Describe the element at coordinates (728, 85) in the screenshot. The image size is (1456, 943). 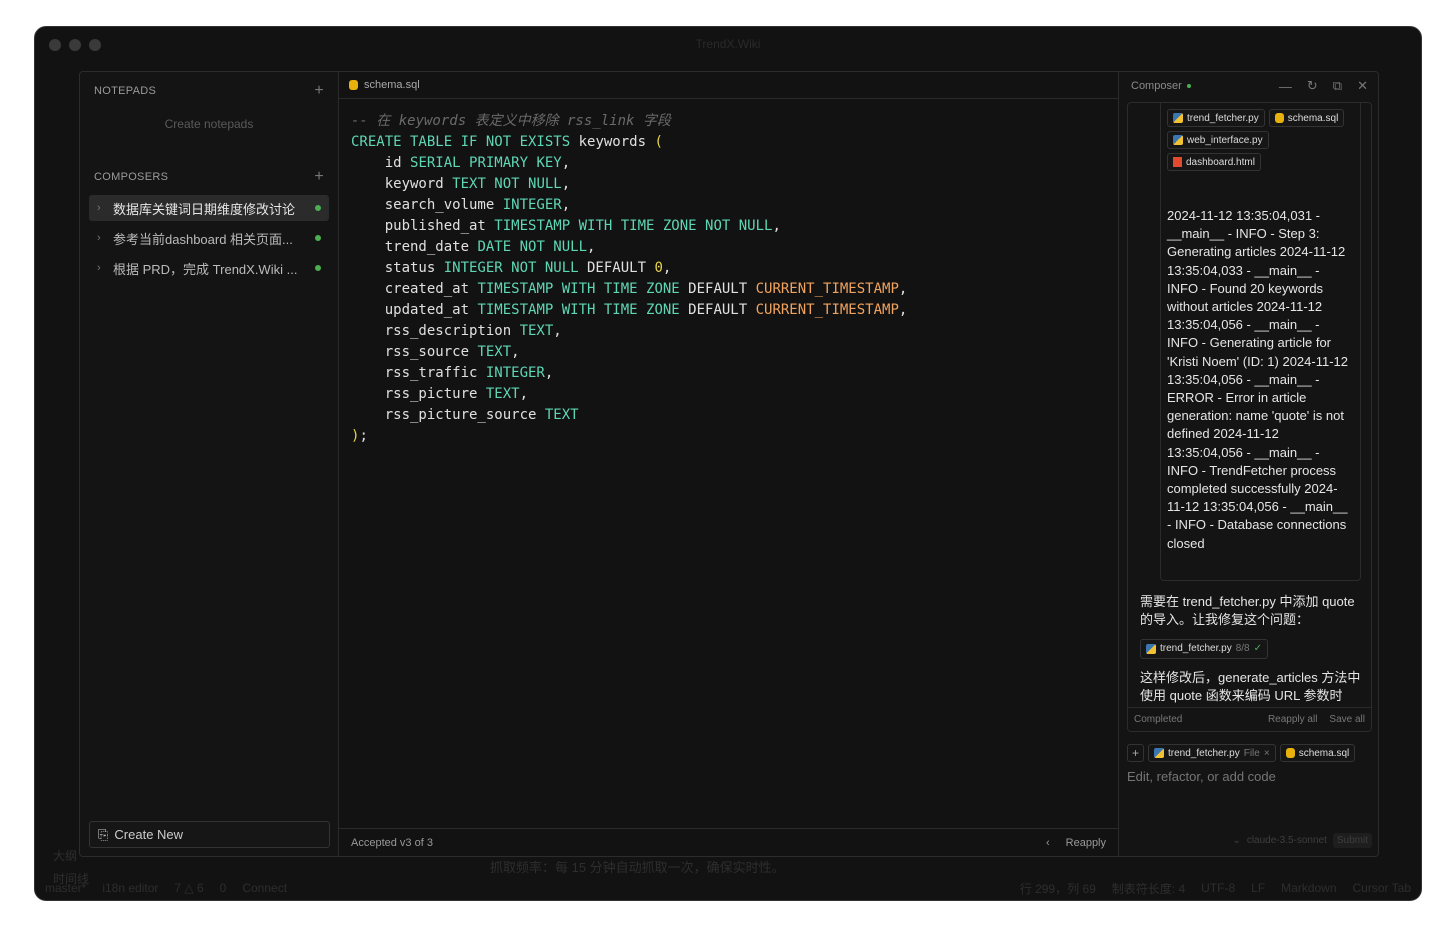
I see `tab-schema-sql: schema.sql` at that location.